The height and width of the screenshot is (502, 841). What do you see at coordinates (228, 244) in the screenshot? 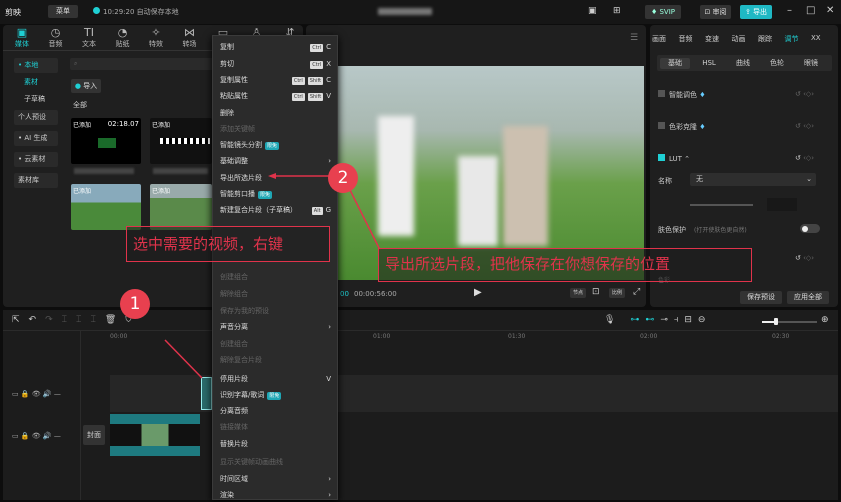
I see `annotation-text-1: 选中需要的视频，右键` at bounding box center [228, 244].